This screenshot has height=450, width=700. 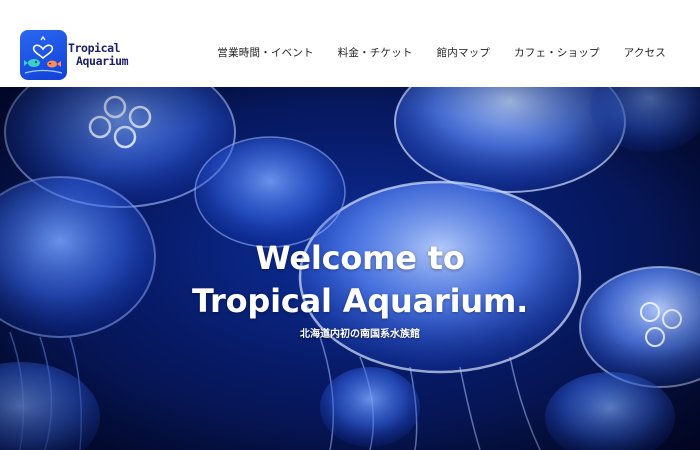 I want to click on nav-prices-tickets: 料金・チケット, so click(x=375, y=52).